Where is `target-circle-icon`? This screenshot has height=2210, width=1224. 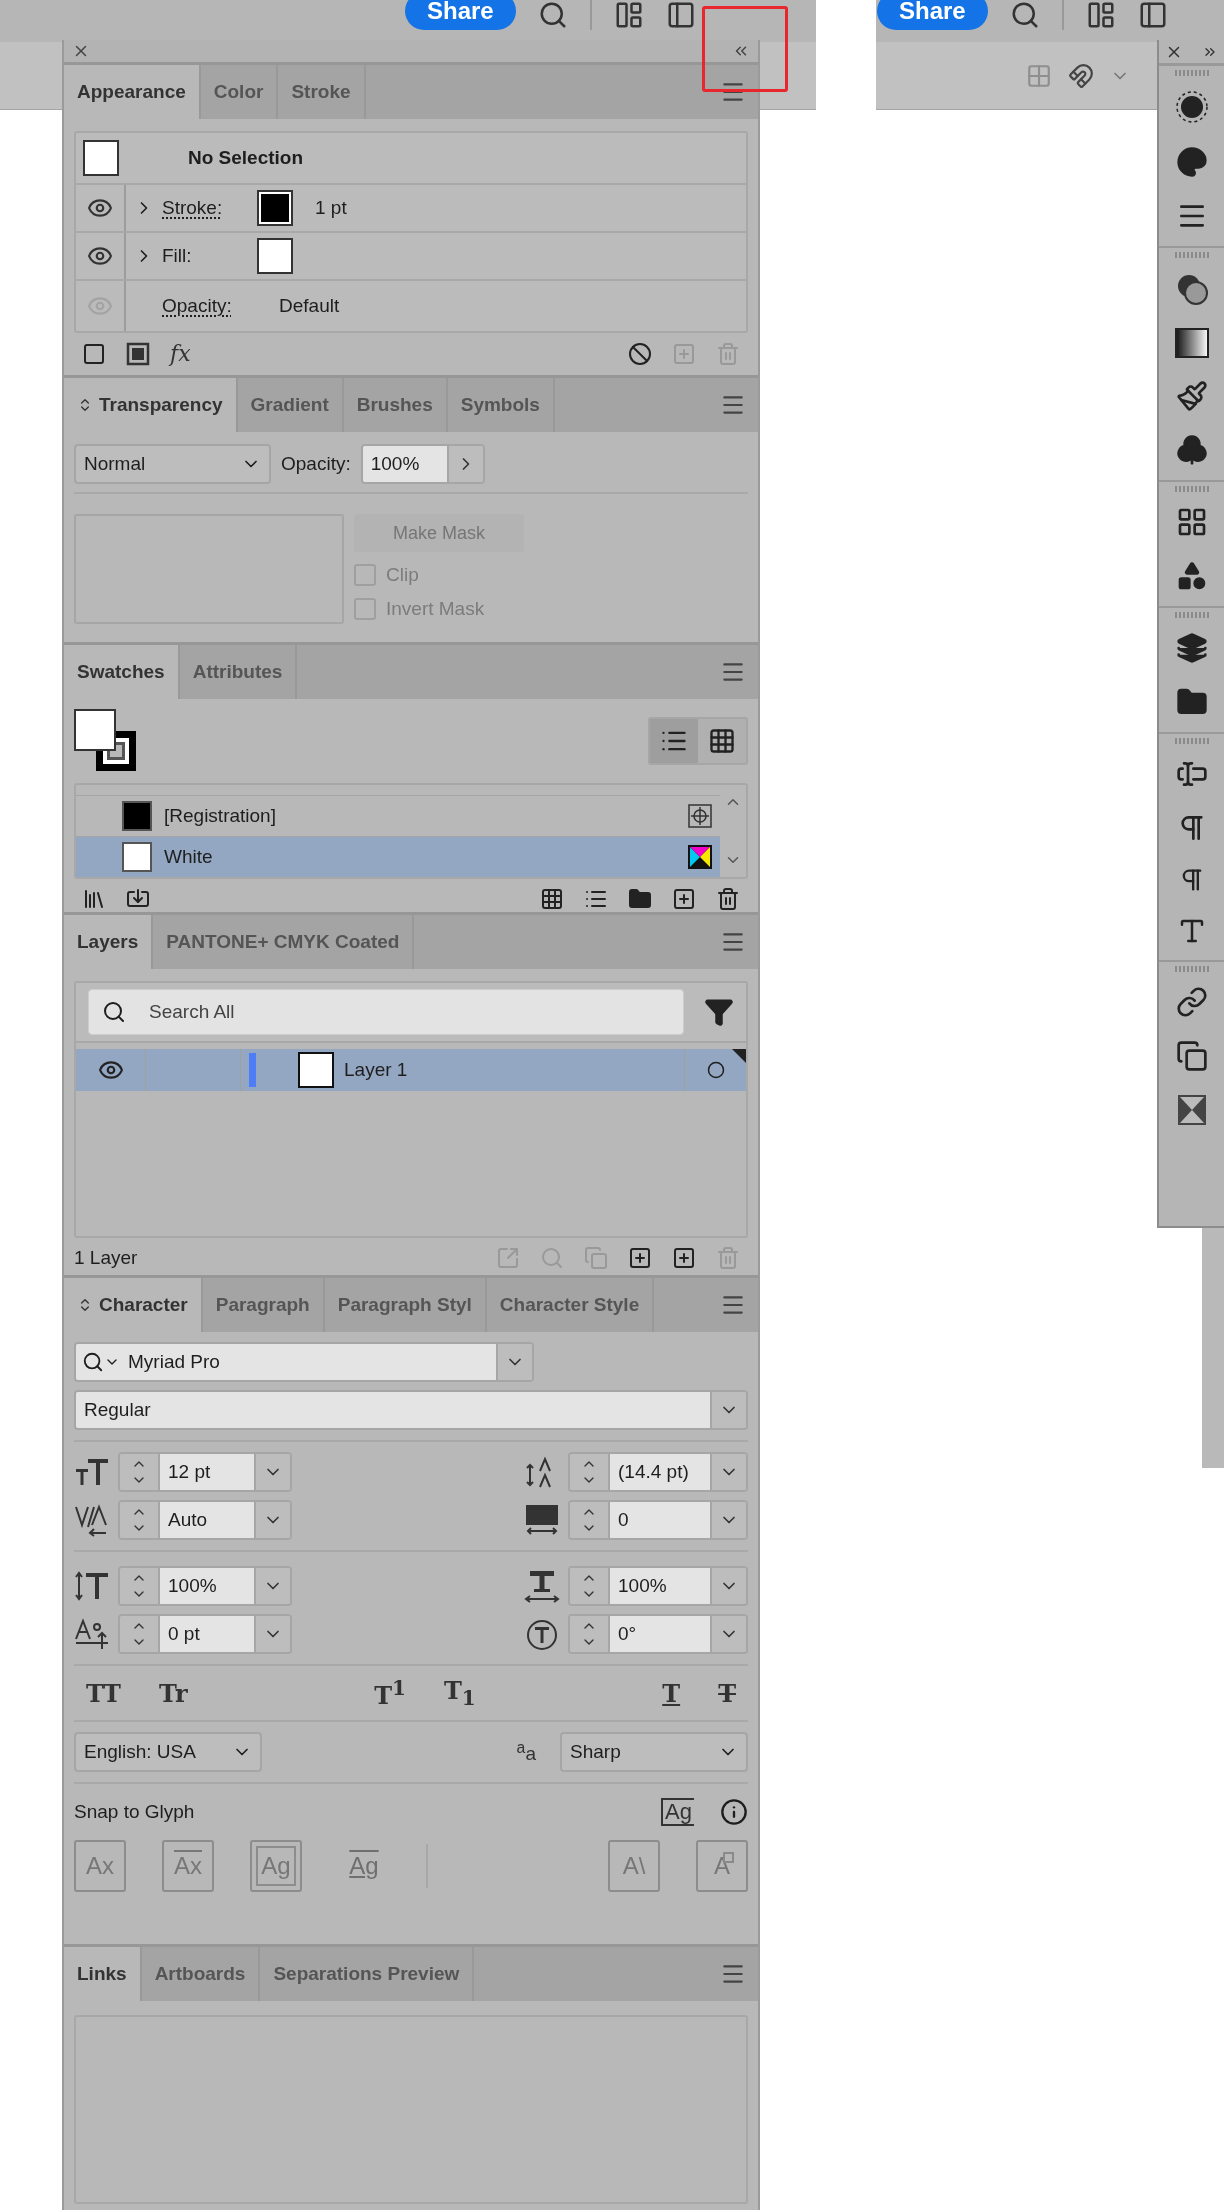 target-circle-icon is located at coordinates (715, 1070).